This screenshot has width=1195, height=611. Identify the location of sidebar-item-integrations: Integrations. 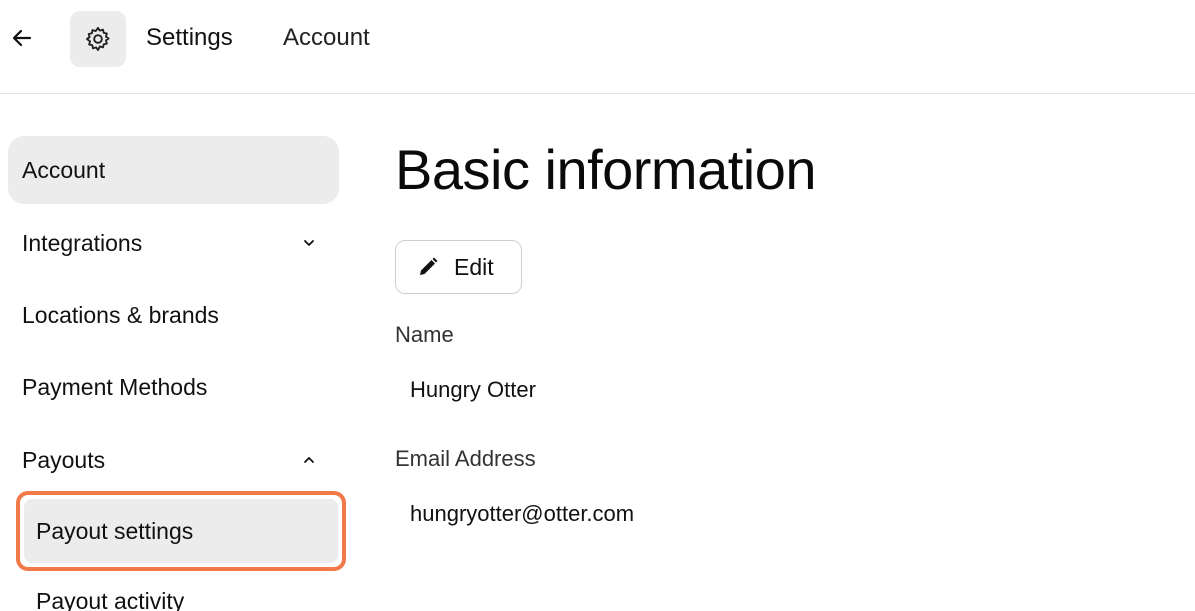
(173, 243).